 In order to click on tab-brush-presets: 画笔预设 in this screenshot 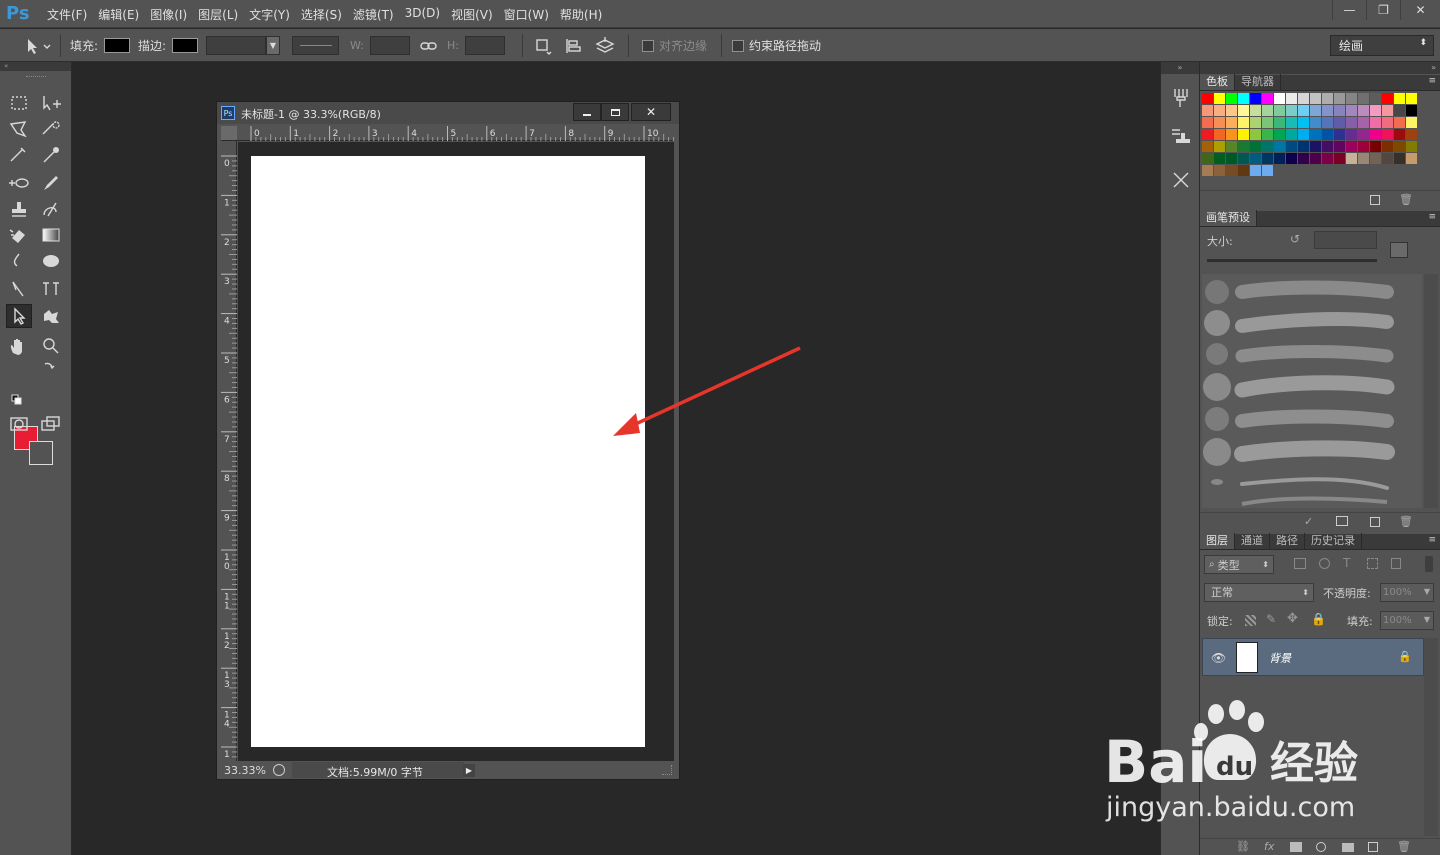, I will do `click(1228, 218)`.